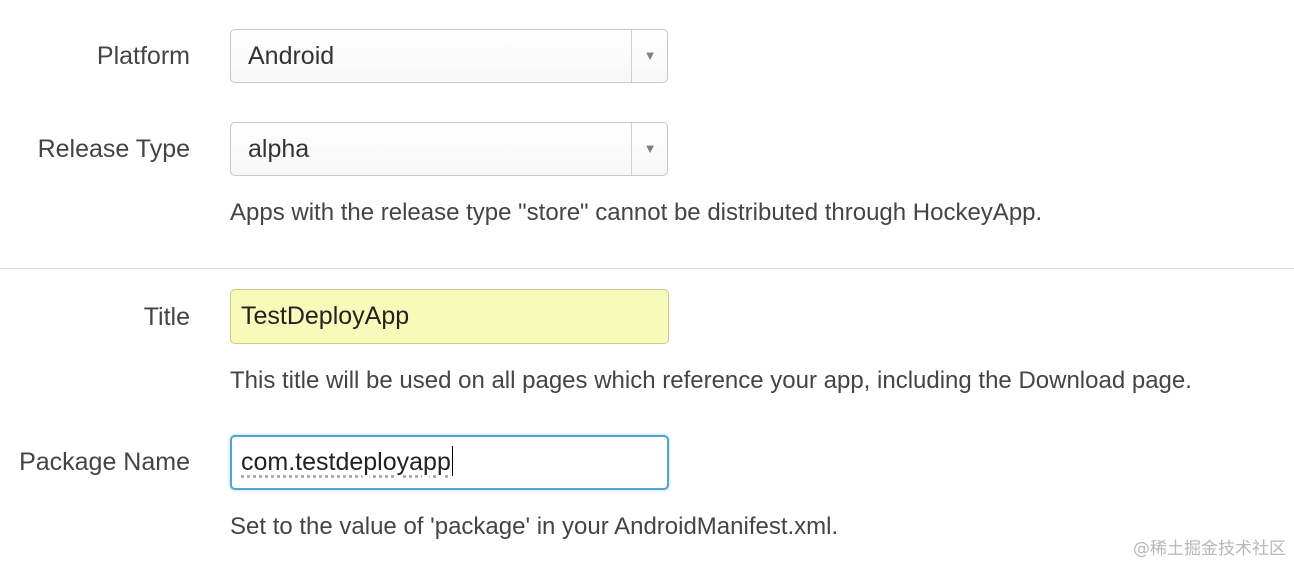 The height and width of the screenshot is (562, 1294). I want to click on platform-select-value: Android, so click(291, 56).